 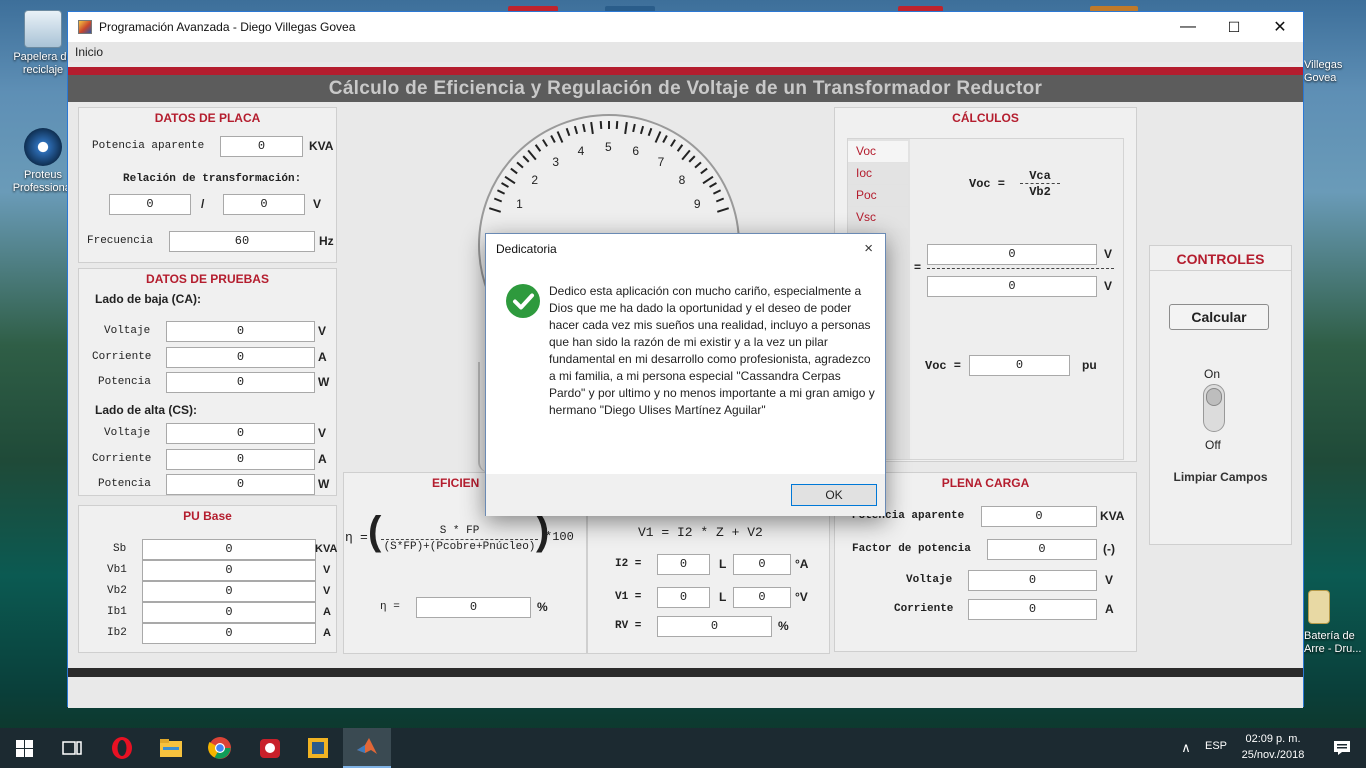 What do you see at coordinates (322, 357) in the screenshot?
I see `baja-corriente-unit: A` at bounding box center [322, 357].